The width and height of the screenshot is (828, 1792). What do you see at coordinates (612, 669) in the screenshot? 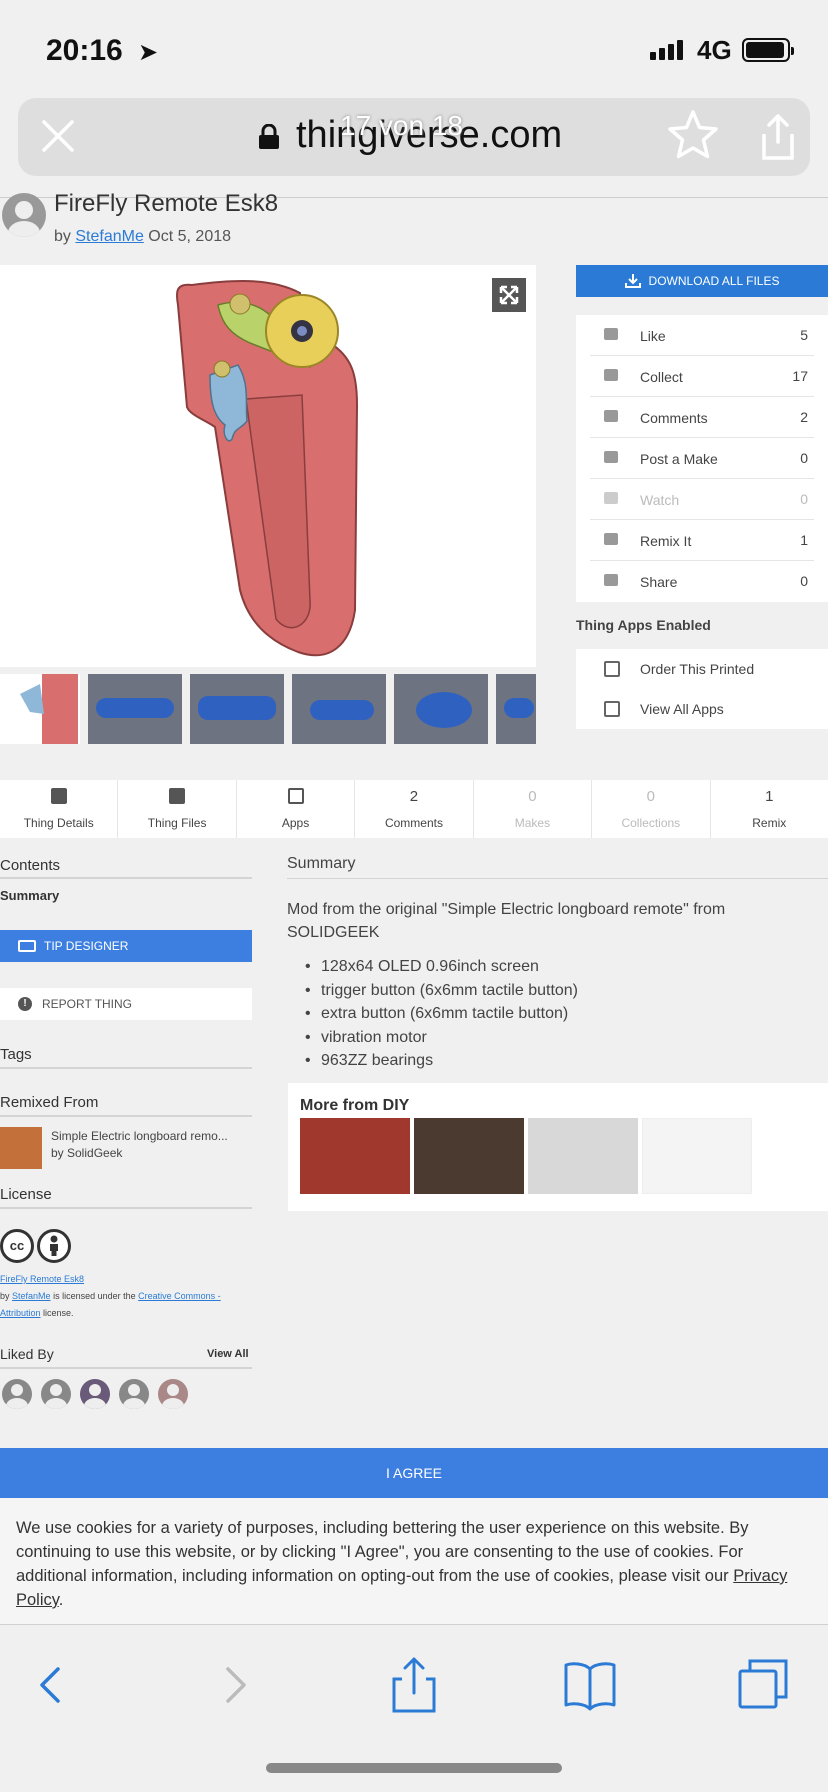
I see `printer-icon` at bounding box center [612, 669].